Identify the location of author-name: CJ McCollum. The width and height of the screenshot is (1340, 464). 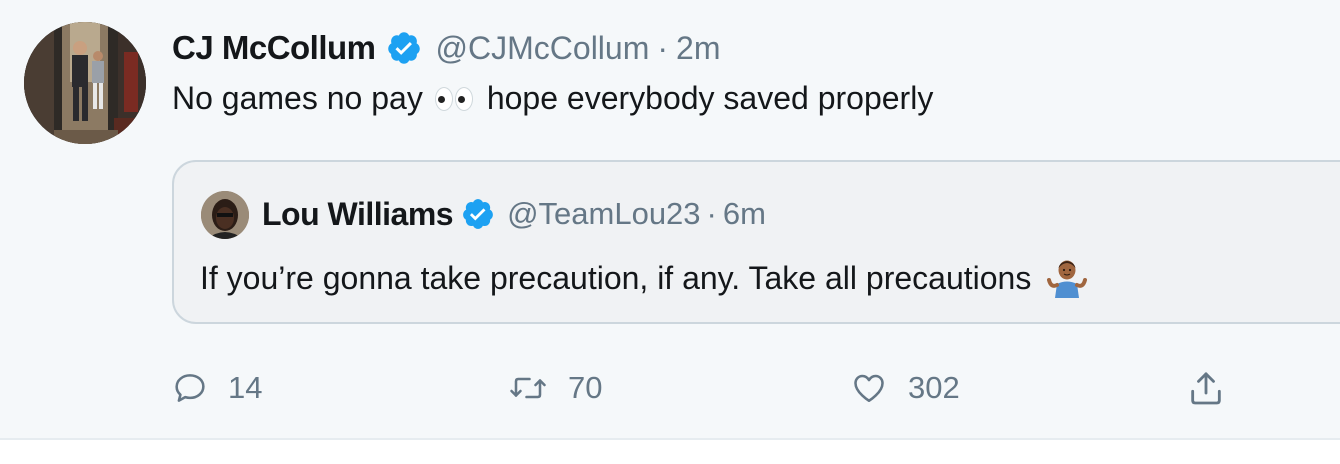
(274, 48).